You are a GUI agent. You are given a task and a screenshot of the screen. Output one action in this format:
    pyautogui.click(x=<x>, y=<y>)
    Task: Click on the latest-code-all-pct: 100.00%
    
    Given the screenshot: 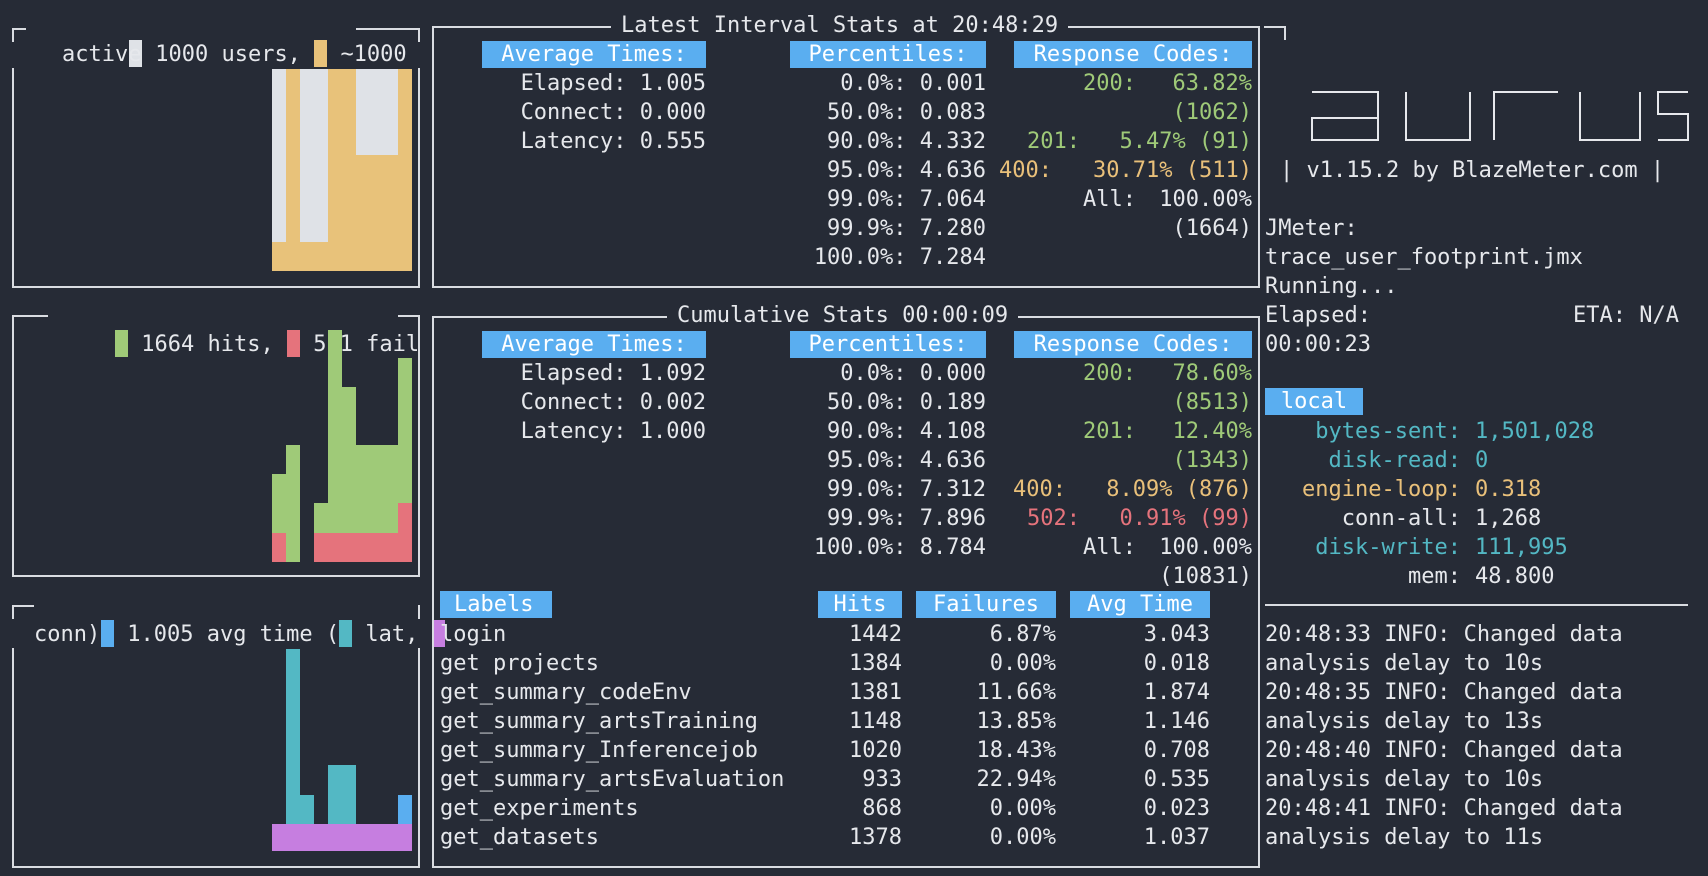 What is the action you would take?
    pyautogui.click(x=1205, y=199)
    